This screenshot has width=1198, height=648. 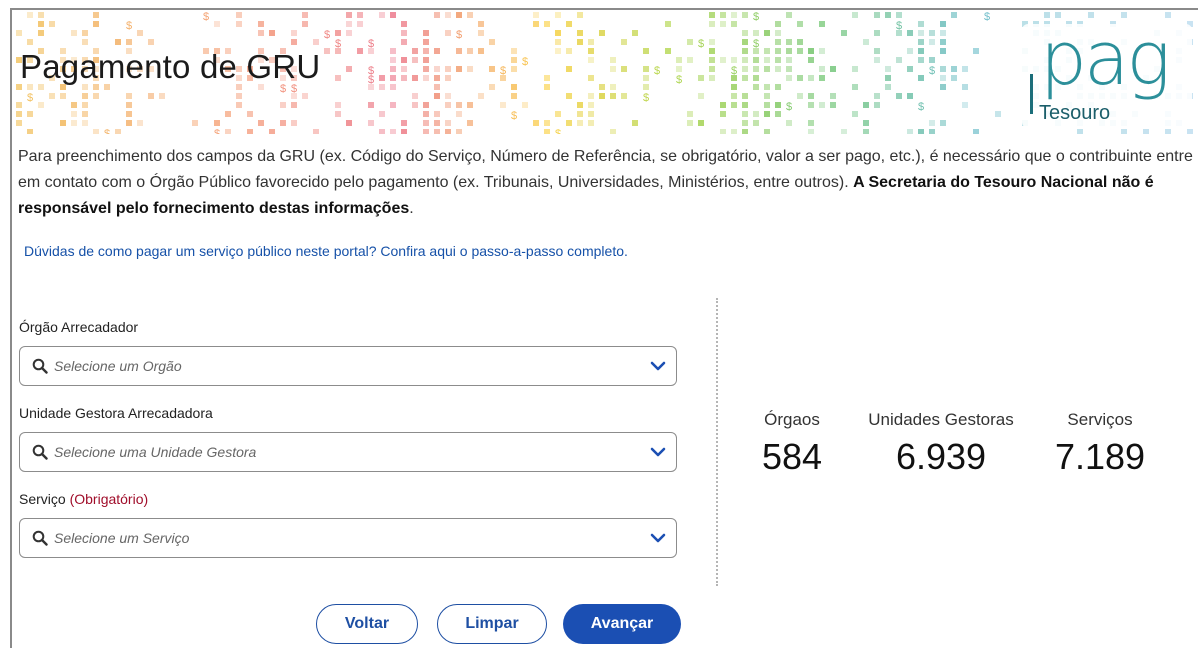 I want to click on vertical-divider, so click(x=717, y=442).